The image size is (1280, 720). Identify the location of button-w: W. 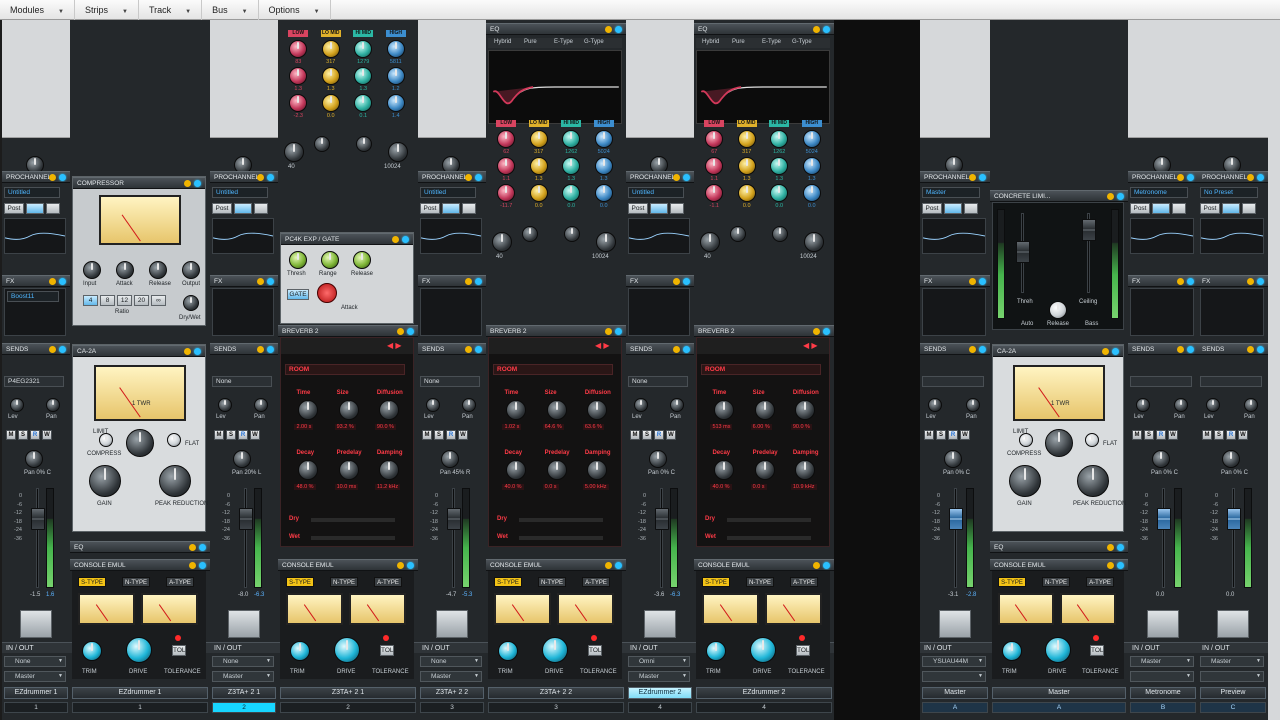
(1243, 435).